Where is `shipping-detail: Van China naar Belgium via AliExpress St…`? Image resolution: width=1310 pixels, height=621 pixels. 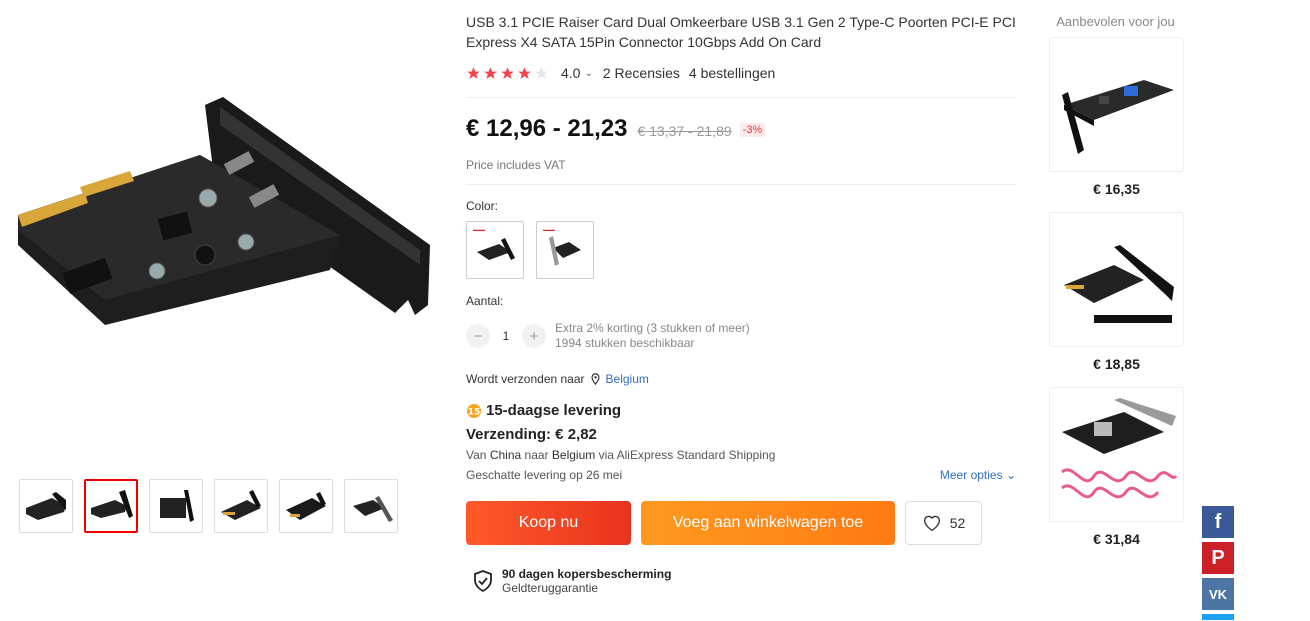
shipping-detail: Van China naar Belgium via AliExpress St… is located at coordinates (741, 455).